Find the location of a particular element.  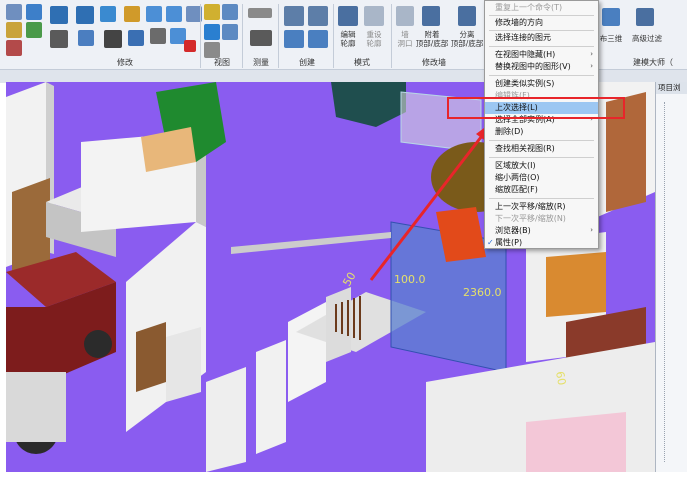

align-icon is located at coordinates (14, 12).